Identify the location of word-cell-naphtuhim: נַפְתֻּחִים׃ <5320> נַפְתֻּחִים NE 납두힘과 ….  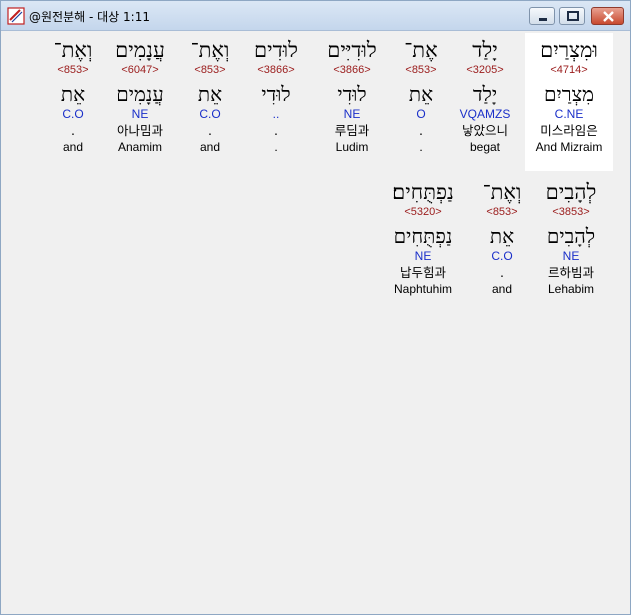
(423, 237).